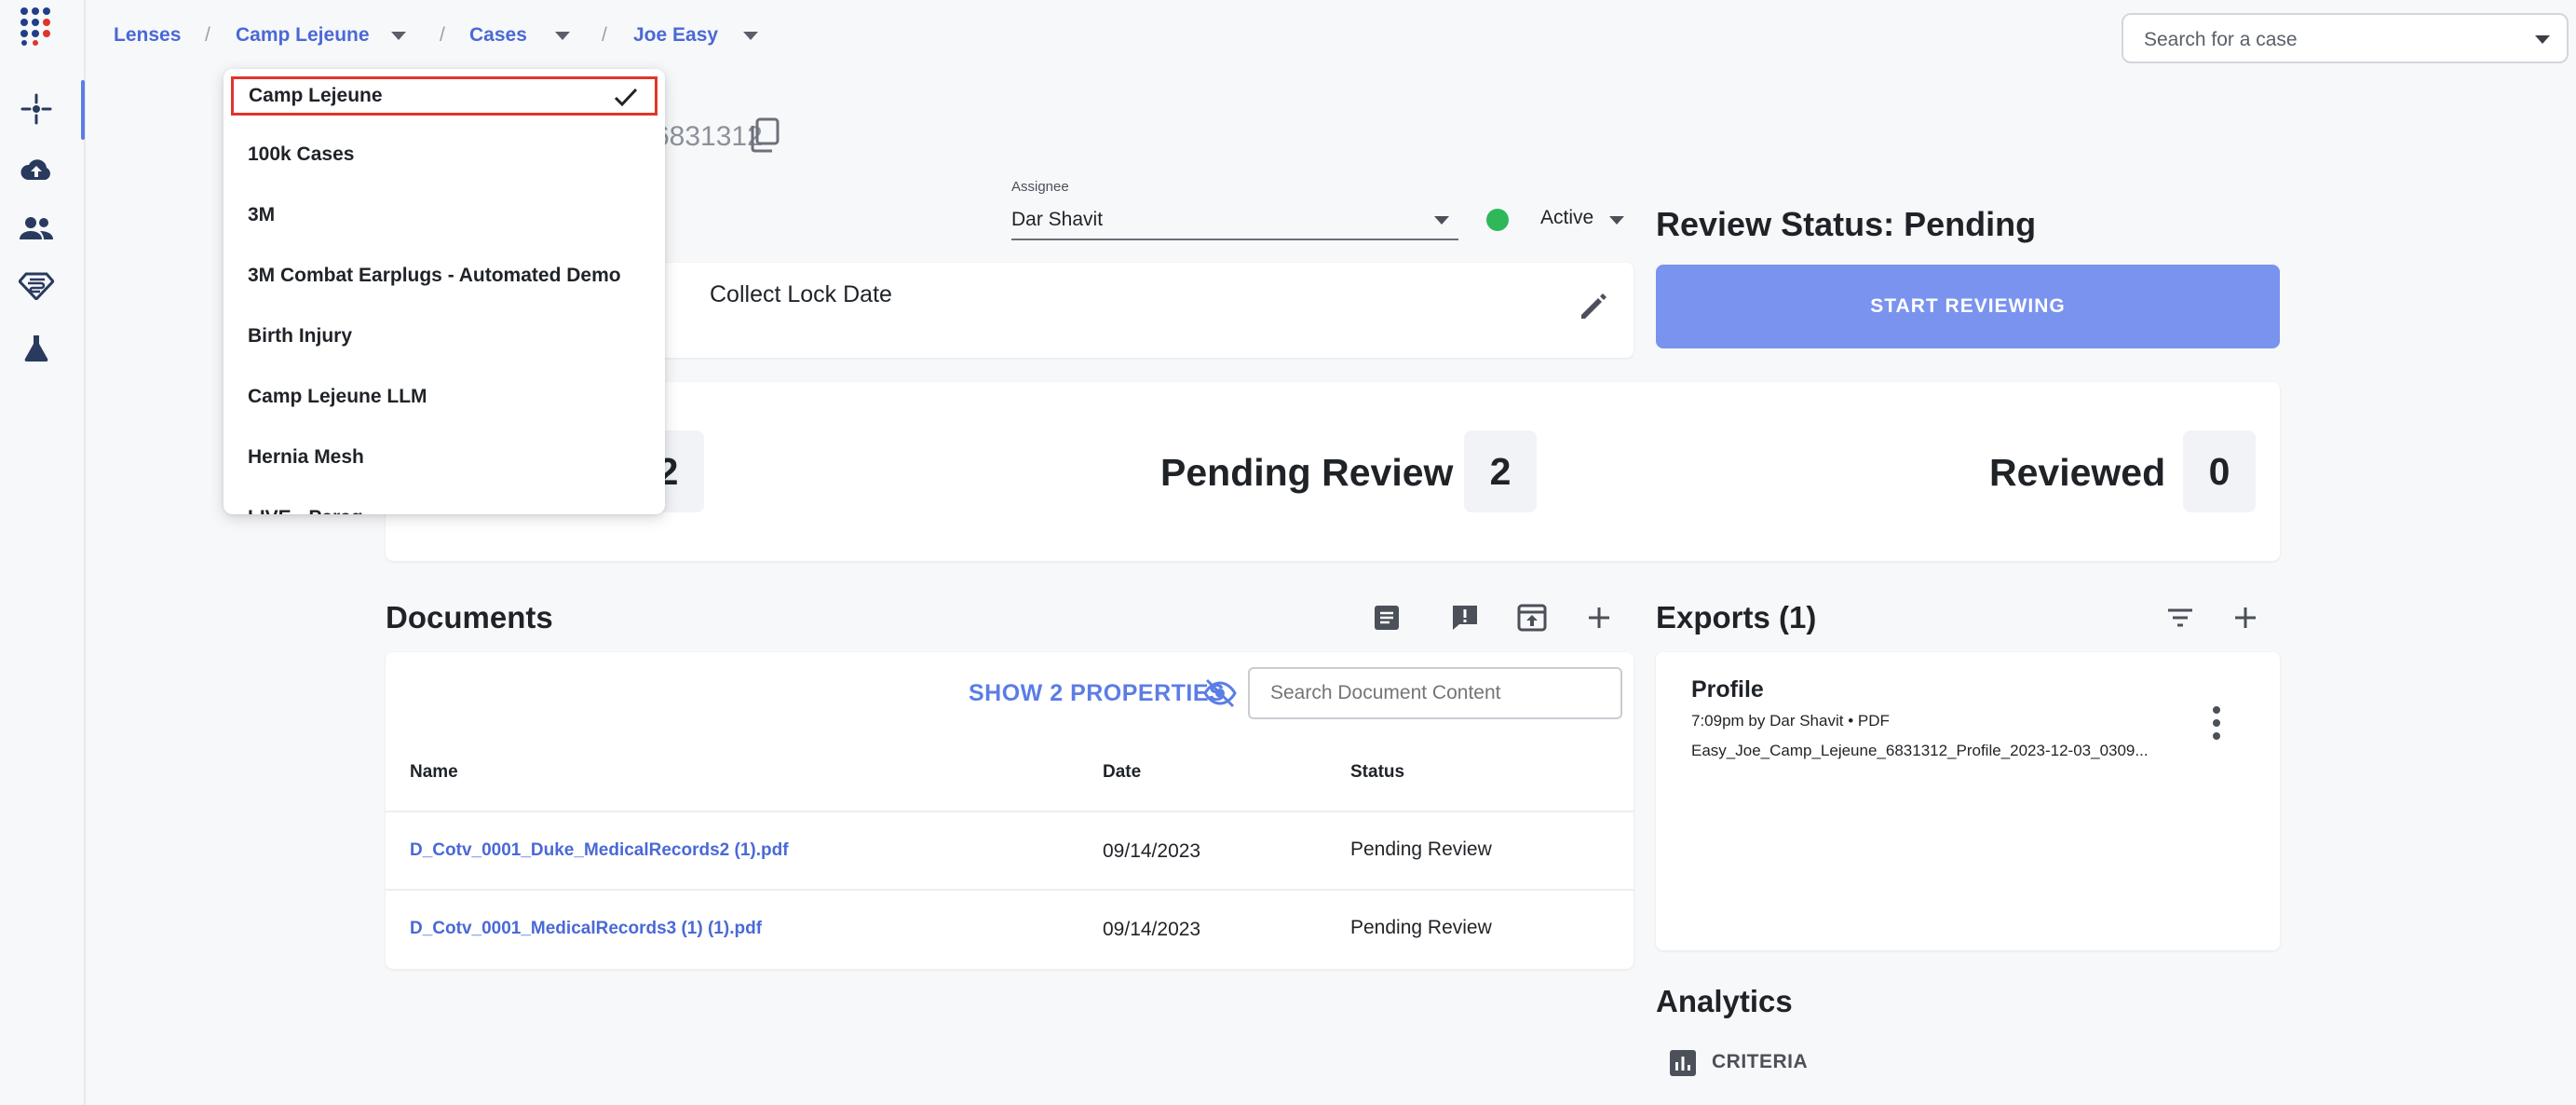  Describe the element at coordinates (2221, 39) in the screenshot. I see `case-search-placeholder: Search for a case` at that location.